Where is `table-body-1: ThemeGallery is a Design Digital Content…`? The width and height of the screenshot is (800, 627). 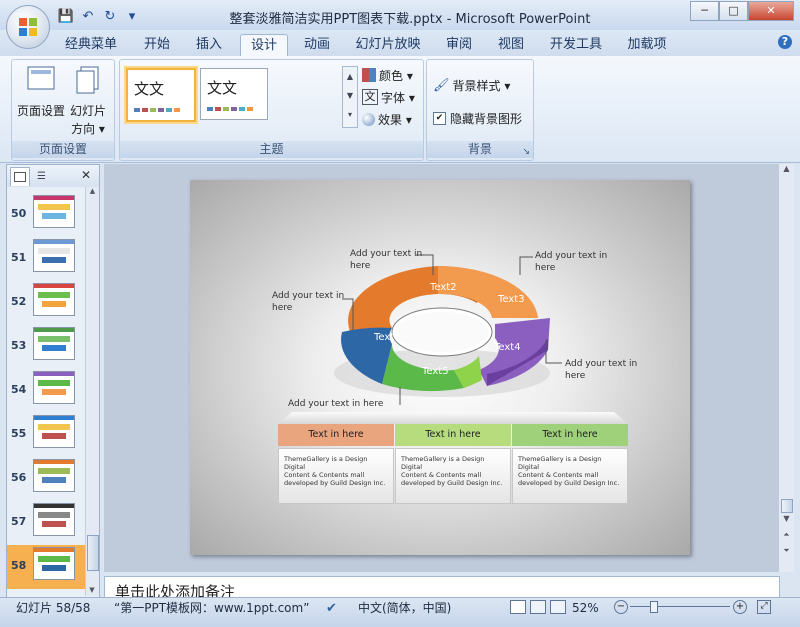
table-body-1: ThemeGallery is a Design Digital Content… is located at coordinates (336, 476).